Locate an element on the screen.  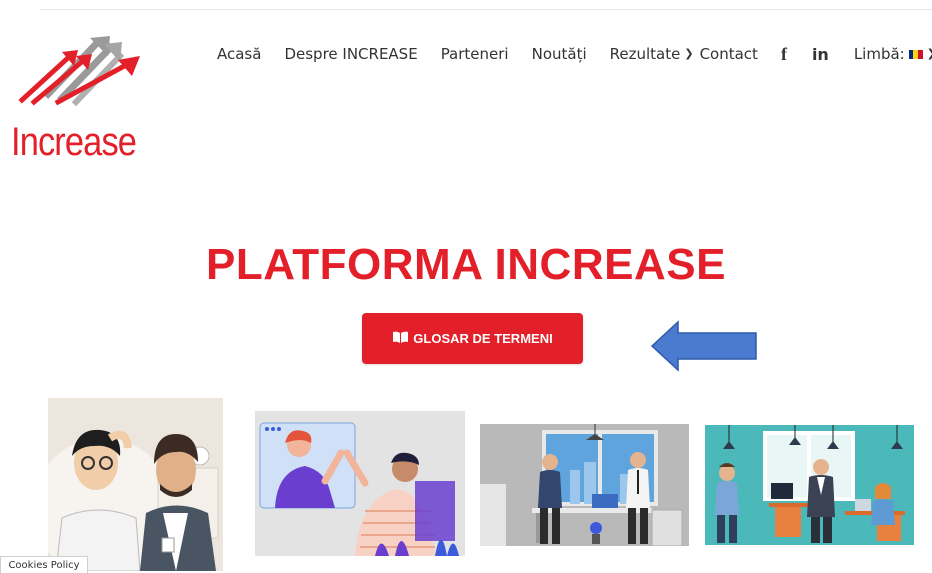
nav-label: Contact is located at coordinates (728, 54).